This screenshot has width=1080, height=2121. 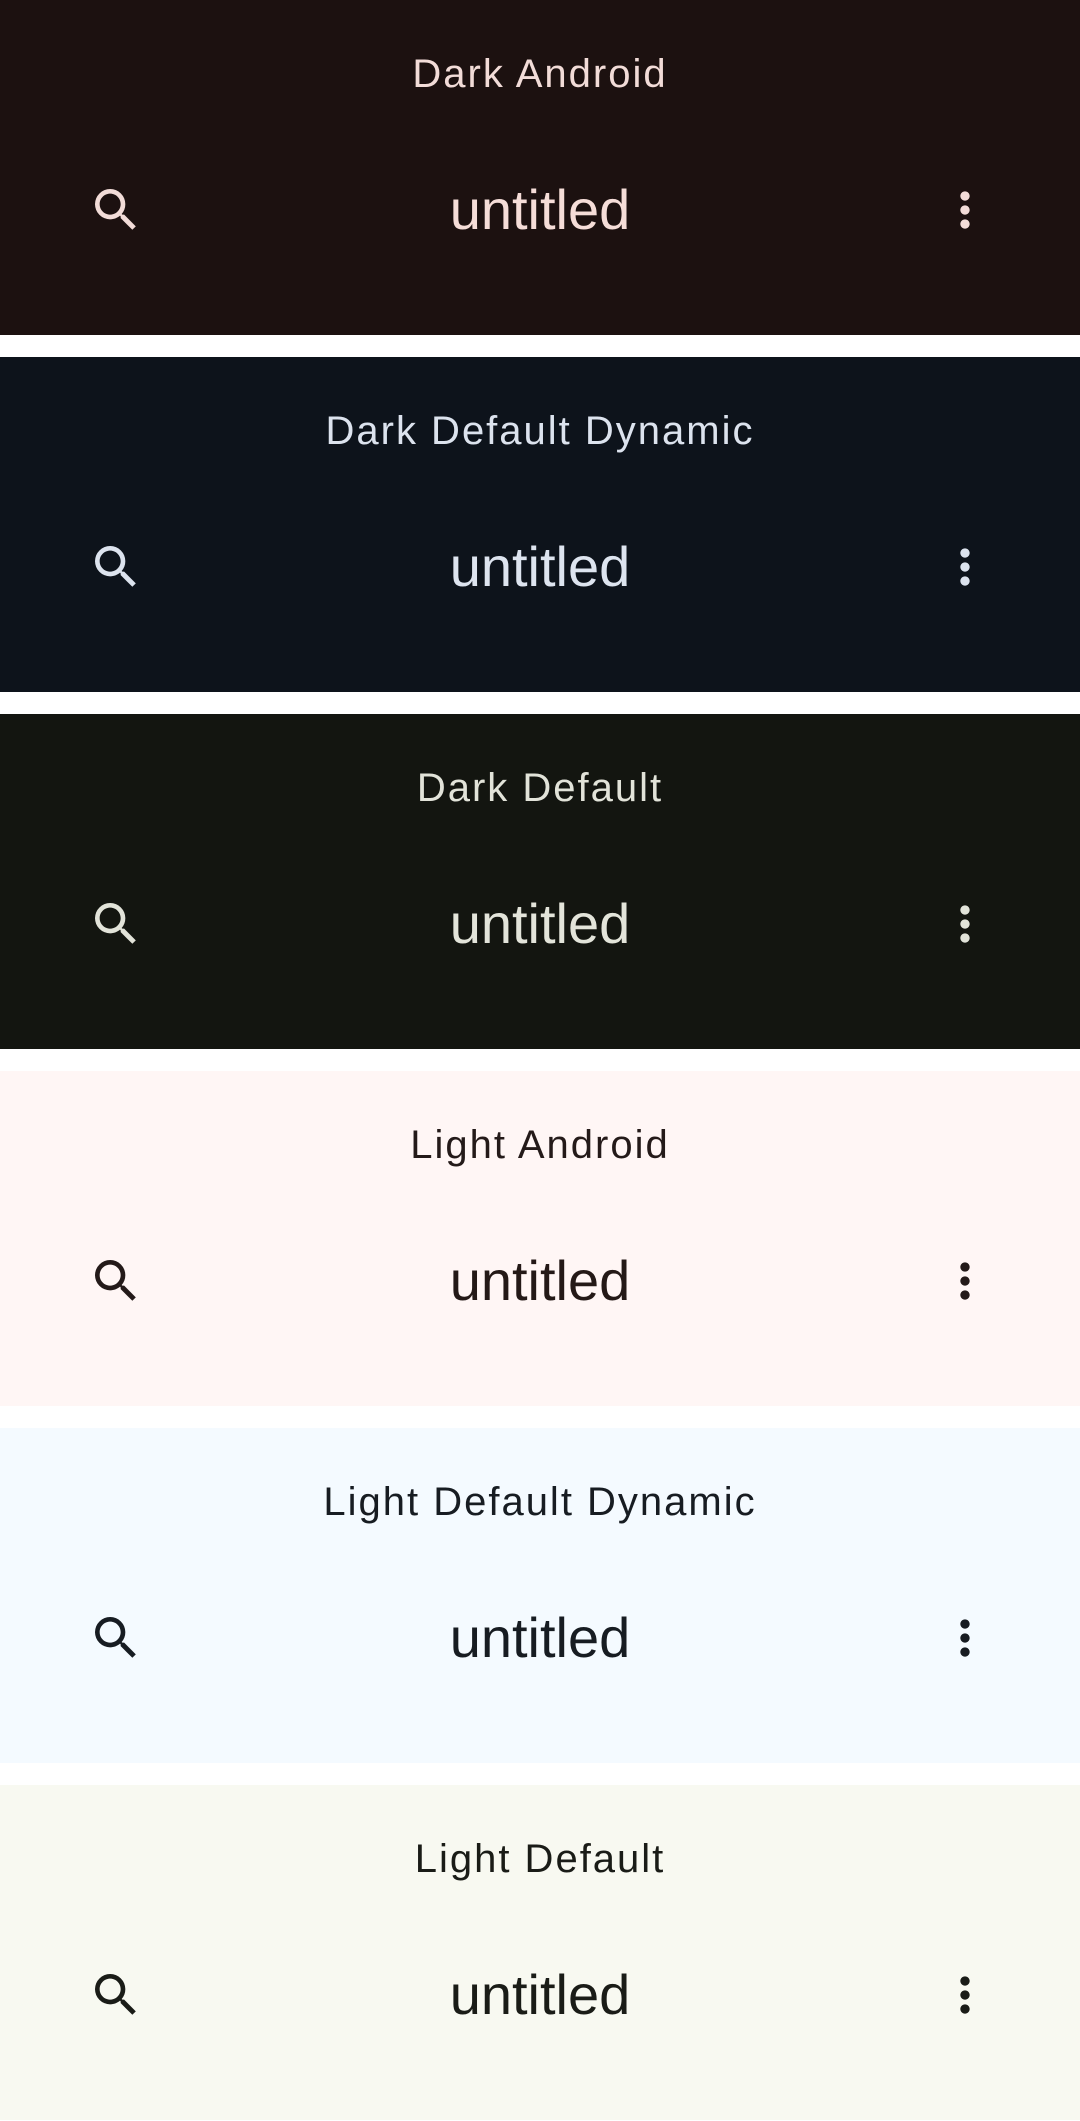 I want to click on theme-label: Light Android, so click(x=540, y=1145).